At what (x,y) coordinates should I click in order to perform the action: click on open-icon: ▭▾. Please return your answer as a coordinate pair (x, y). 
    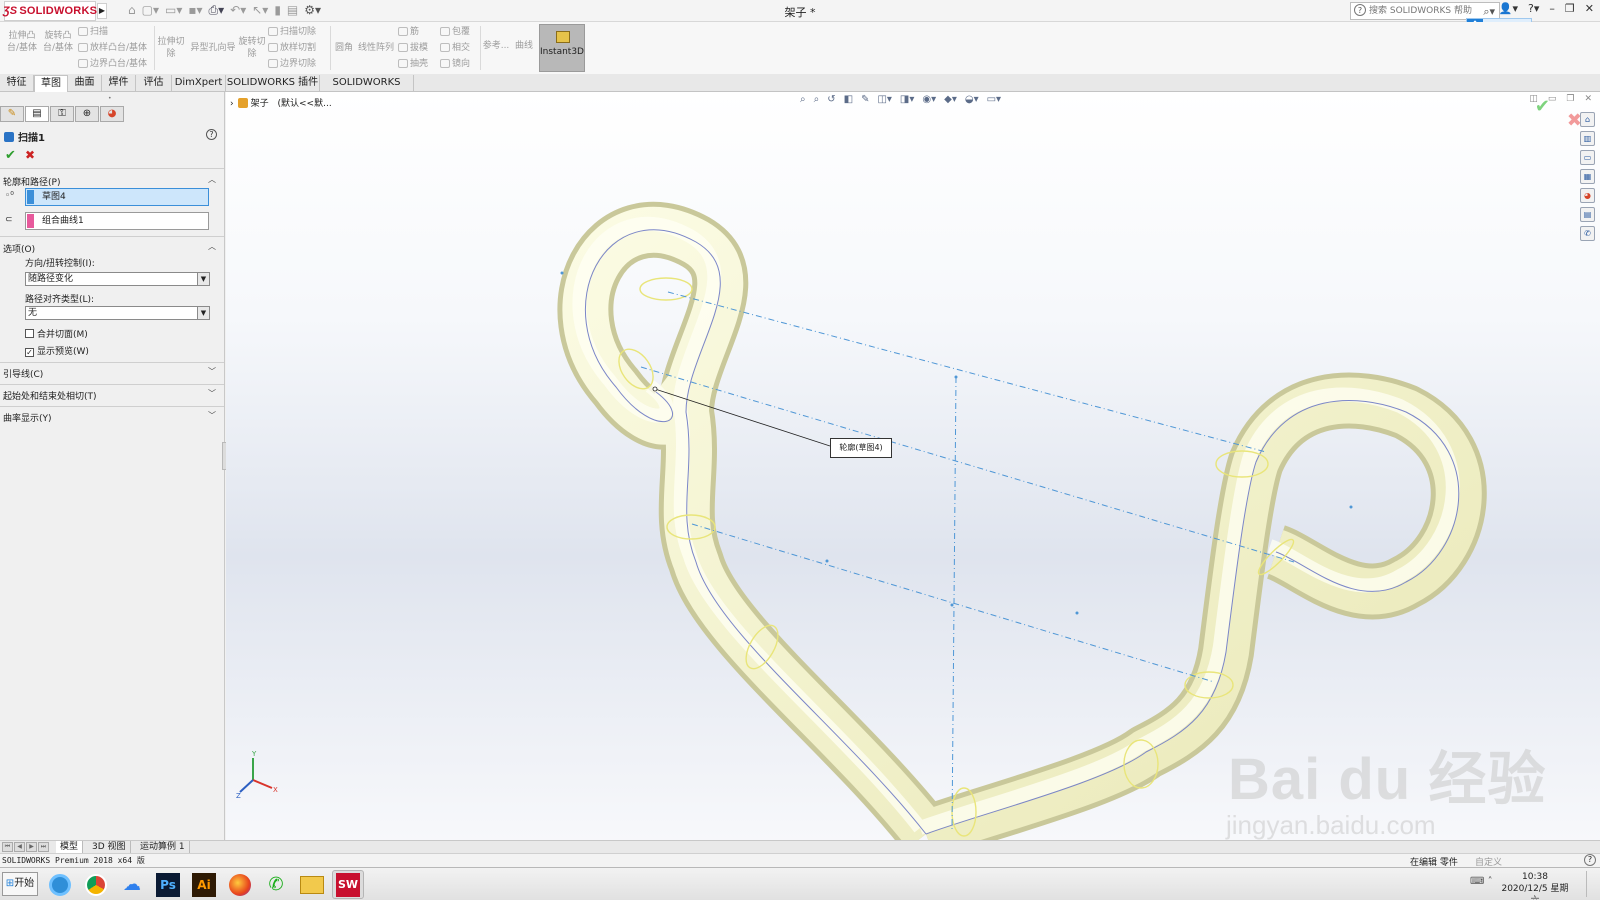
    Looking at the image, I should click on (173, 10).